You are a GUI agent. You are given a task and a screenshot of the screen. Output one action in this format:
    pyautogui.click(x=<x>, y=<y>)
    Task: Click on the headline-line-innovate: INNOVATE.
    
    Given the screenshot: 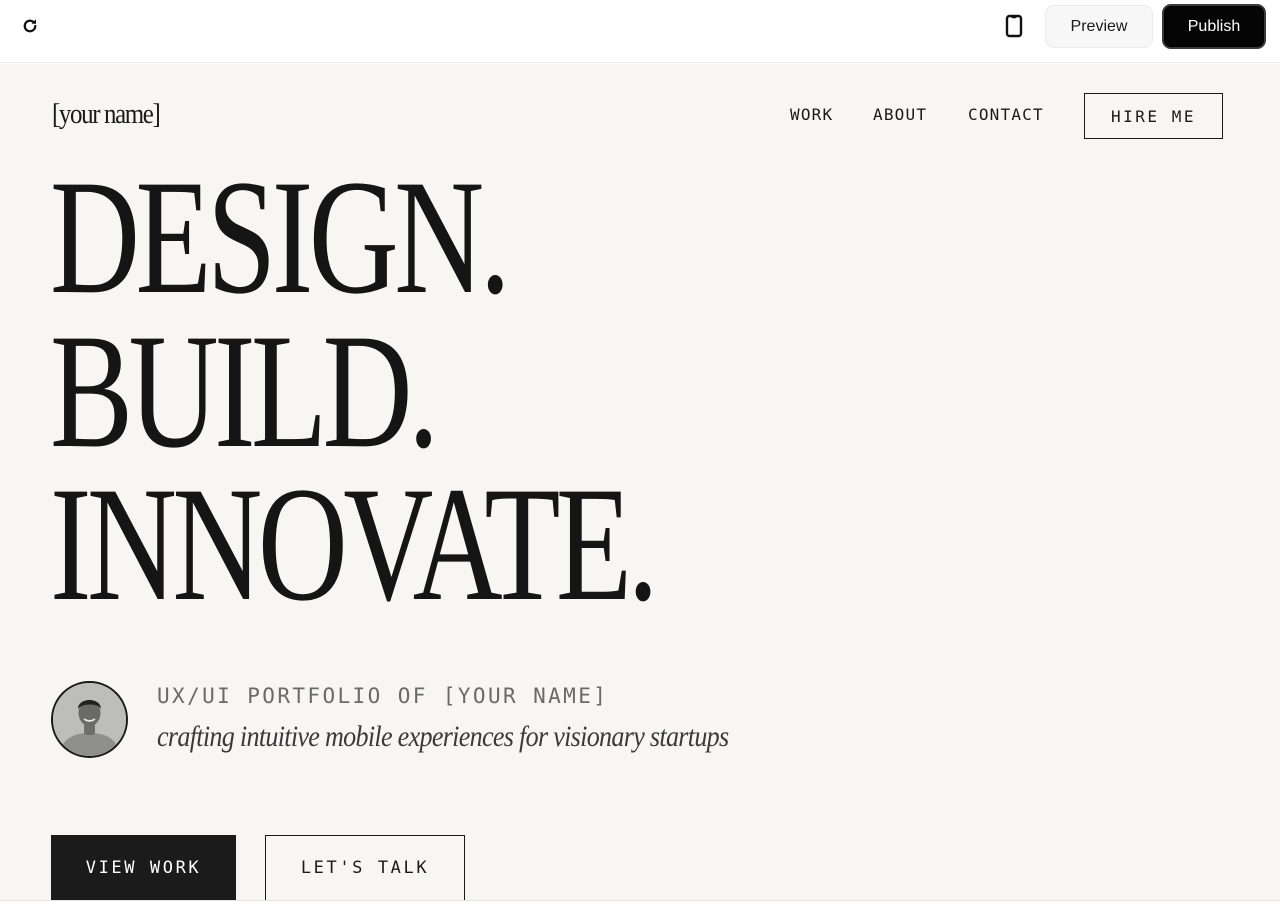 What is the action you would take?
    pyautogui.click(x=354, y=544)
    